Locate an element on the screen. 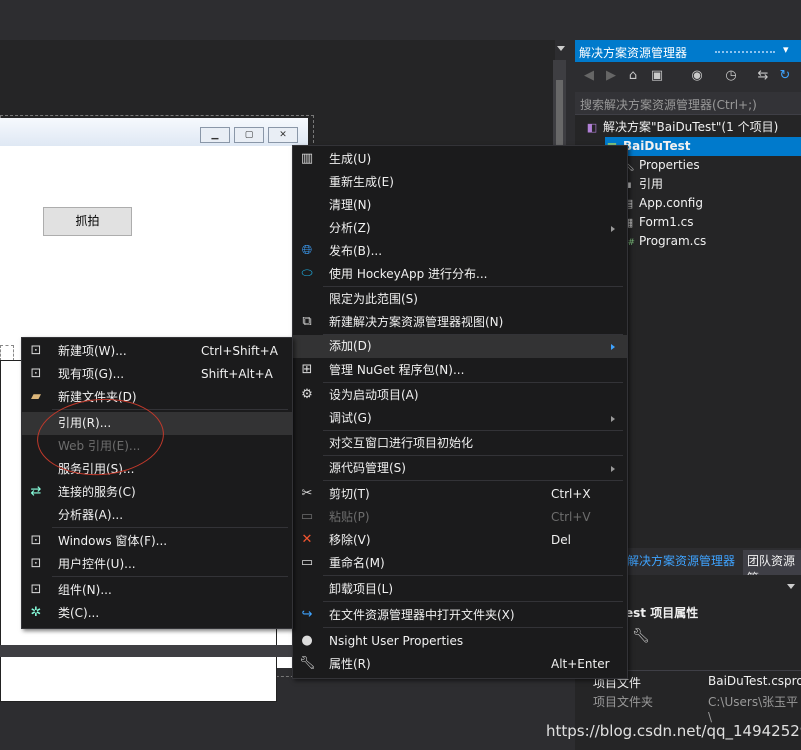 The width and height of the screenshot is (801, 750). existing-item-icon: ⊡ is located at coordinates (36, 373).